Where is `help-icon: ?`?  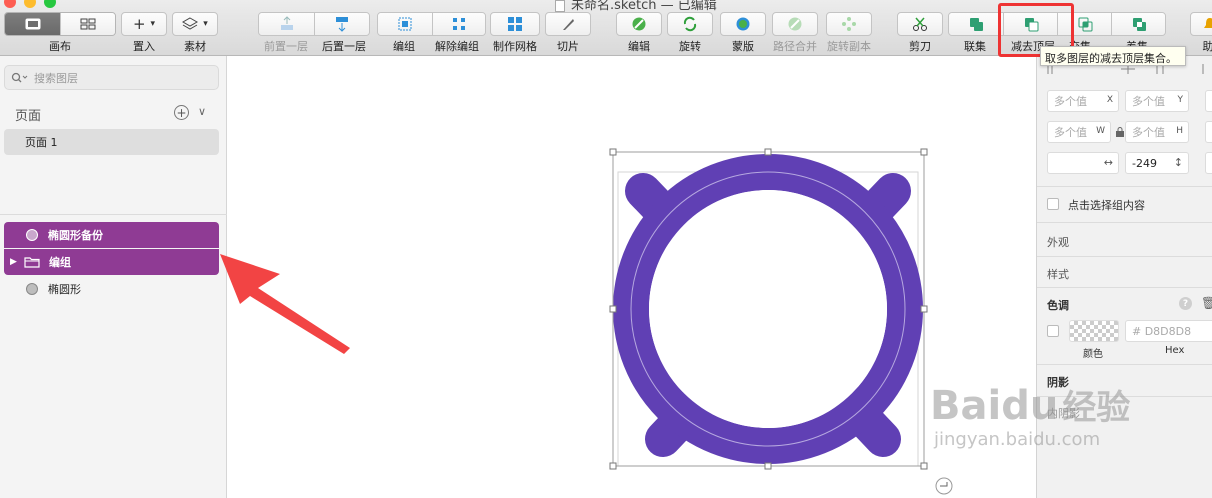
help-icon: ? is located at coordinates (1185, 303).